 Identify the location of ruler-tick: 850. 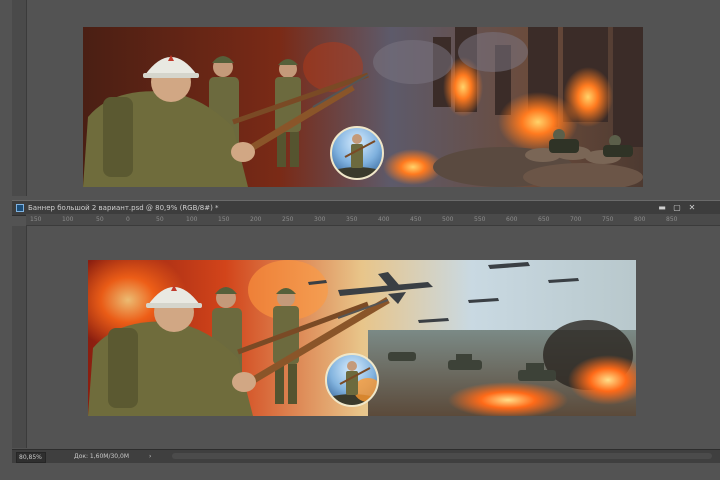
(672, 219).